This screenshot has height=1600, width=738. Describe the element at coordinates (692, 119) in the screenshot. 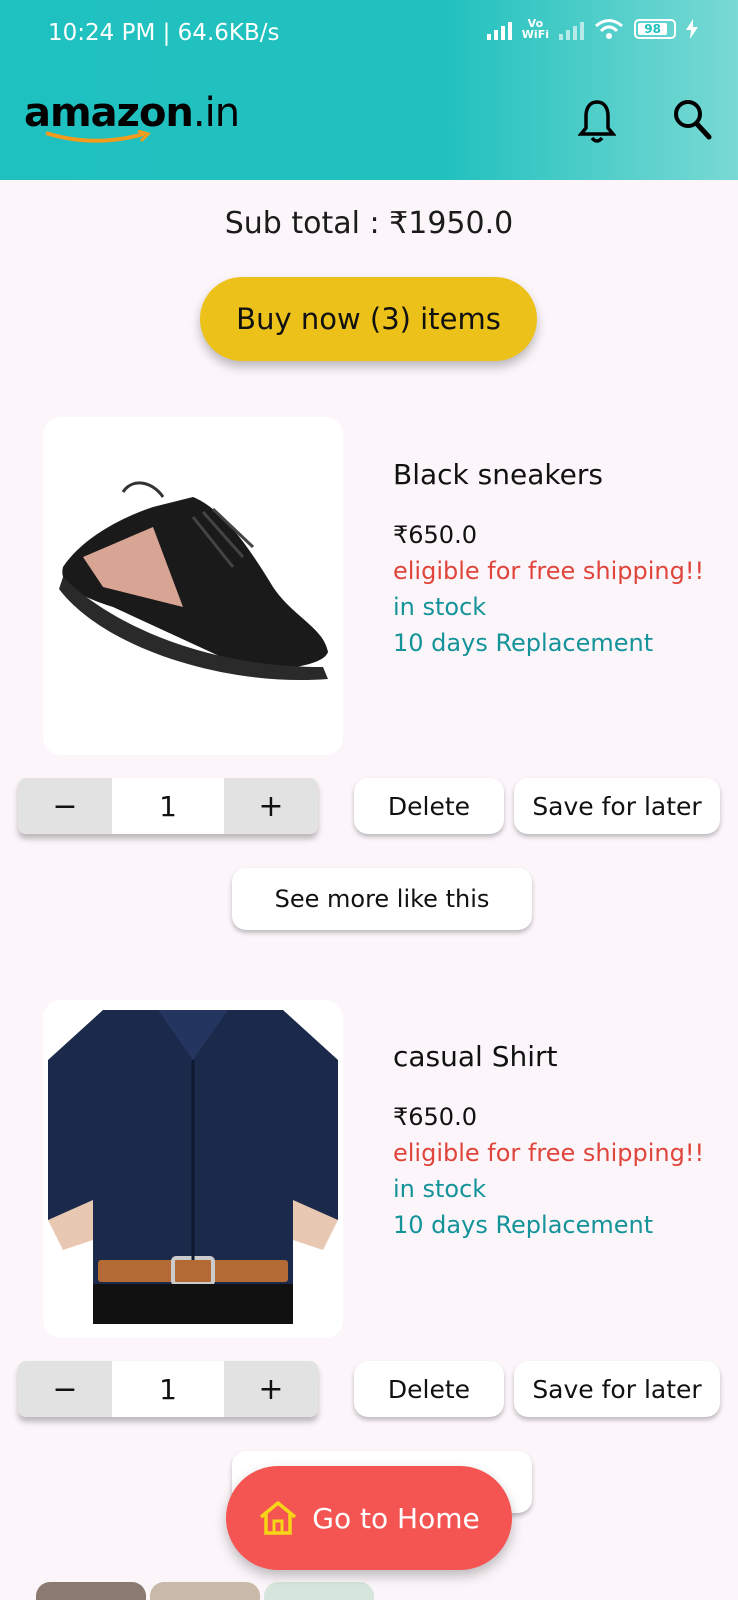

I see `search-icon` at that location.